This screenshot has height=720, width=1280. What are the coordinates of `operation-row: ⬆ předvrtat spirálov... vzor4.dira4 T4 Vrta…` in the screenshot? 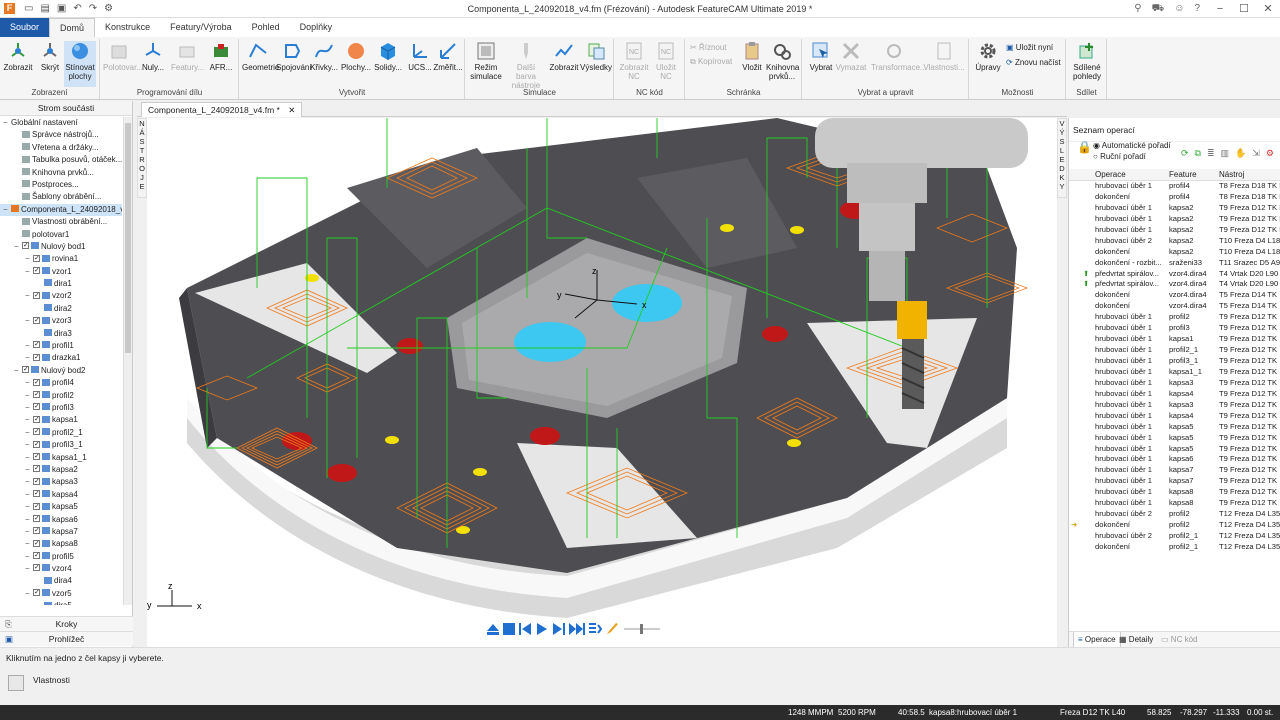 It's located at (1174, 274).